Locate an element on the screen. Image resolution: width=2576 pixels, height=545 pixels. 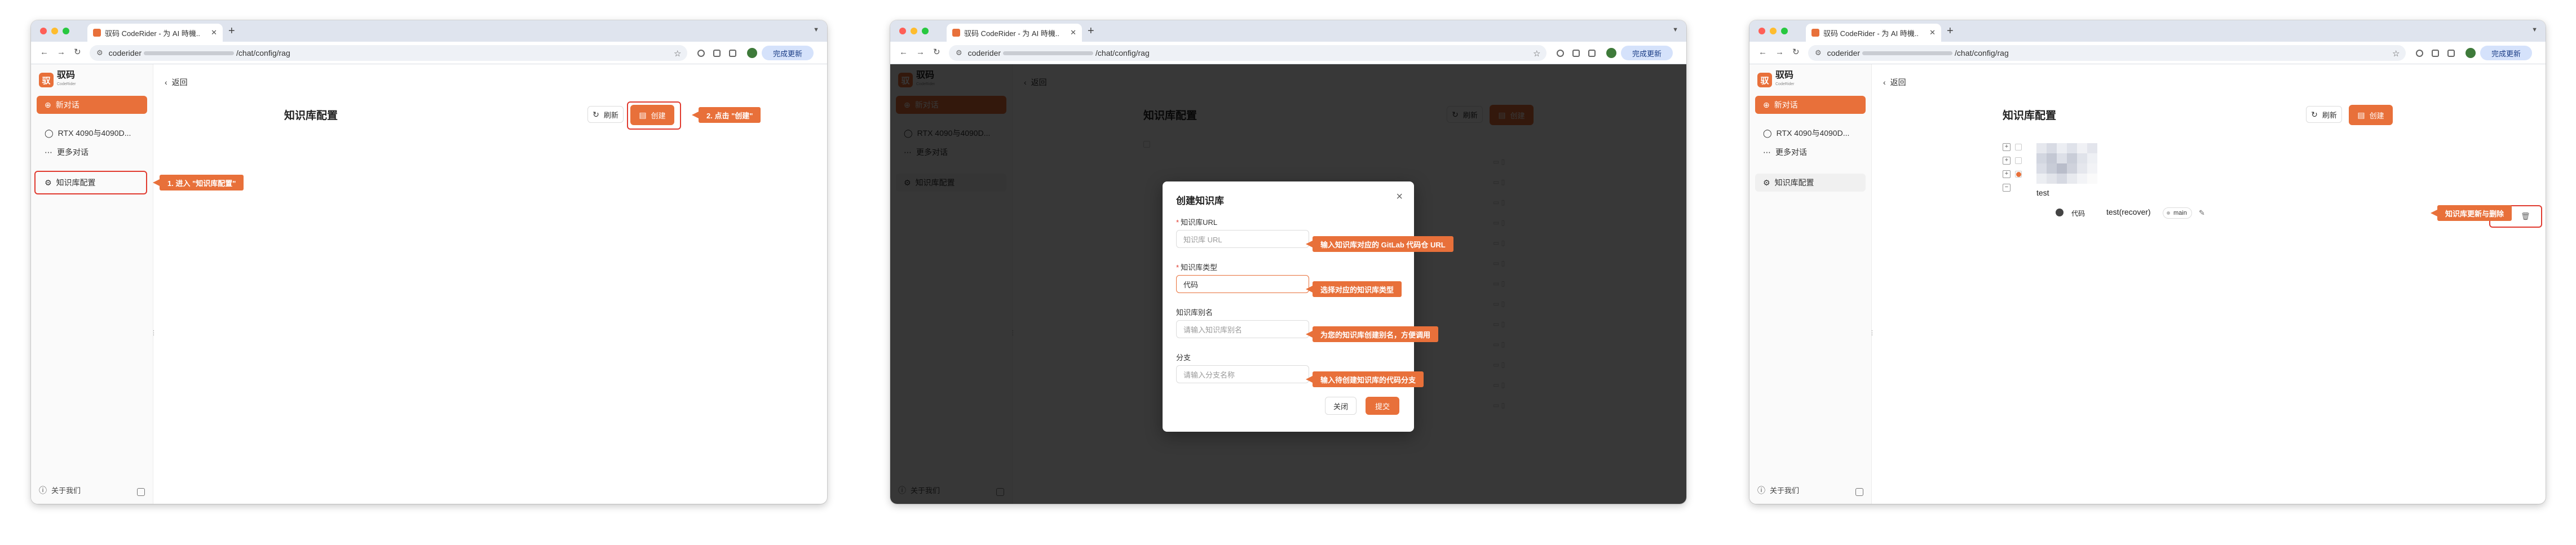
chat-bubble-icon: ◯ is located at coordinates (49, 133).